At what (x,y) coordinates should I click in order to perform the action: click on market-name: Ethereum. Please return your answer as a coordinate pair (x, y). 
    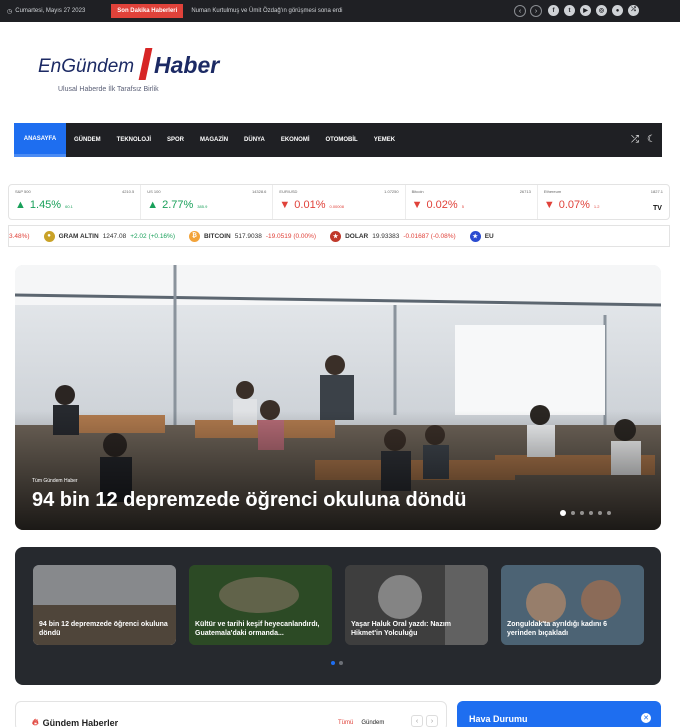
    Looking at the image, I should click on (552, 191).